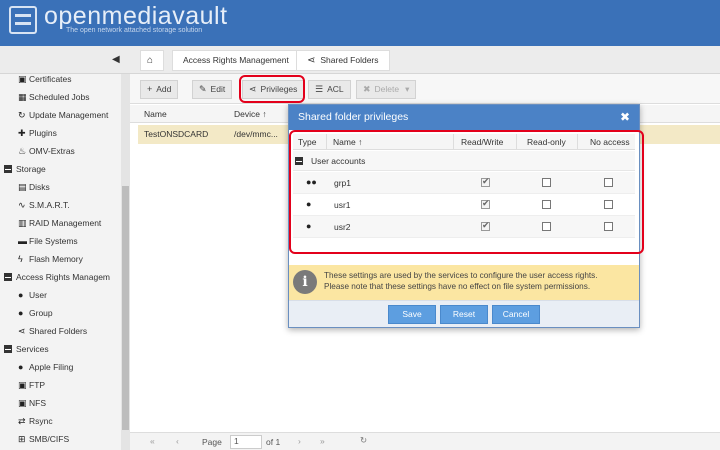  Describe the element at coordinates (45, 79) in the screenshot. I see `sidebar-item-certificates: ▣ Certificates` at that location.